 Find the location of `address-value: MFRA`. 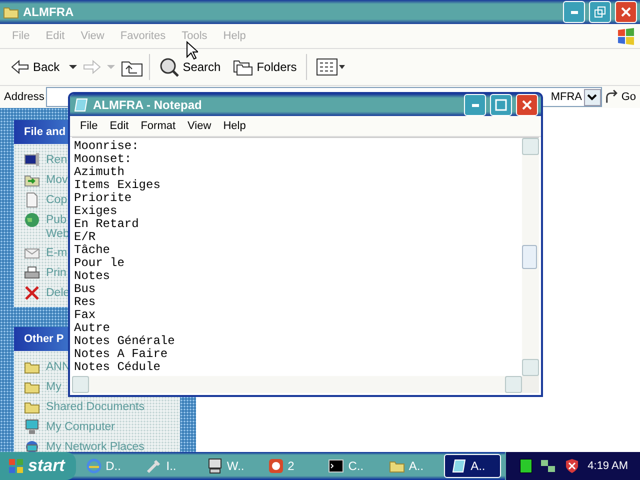

address-value: MFRA is located at coordinates (566, 97).